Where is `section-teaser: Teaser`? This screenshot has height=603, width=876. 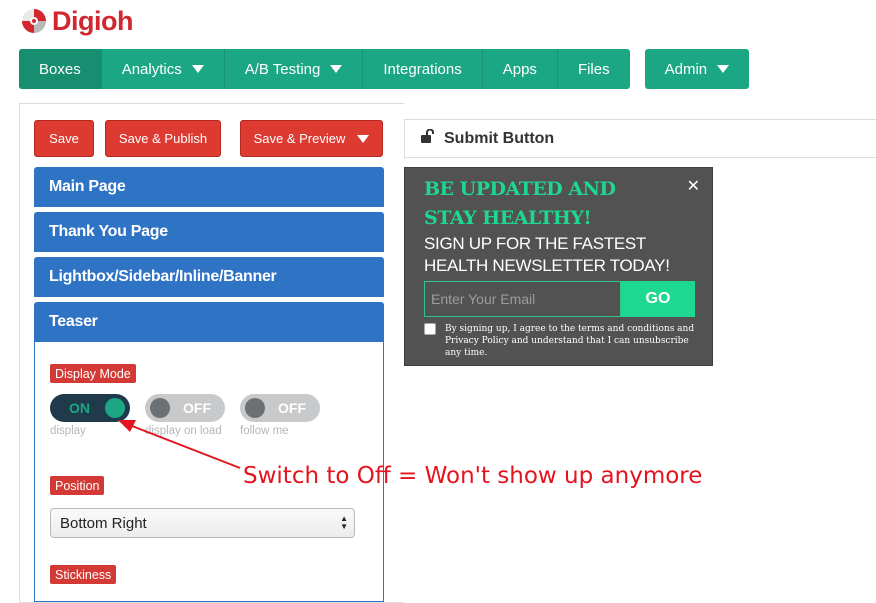
section-teaser: Teaser is located at coordinates (209, 322).